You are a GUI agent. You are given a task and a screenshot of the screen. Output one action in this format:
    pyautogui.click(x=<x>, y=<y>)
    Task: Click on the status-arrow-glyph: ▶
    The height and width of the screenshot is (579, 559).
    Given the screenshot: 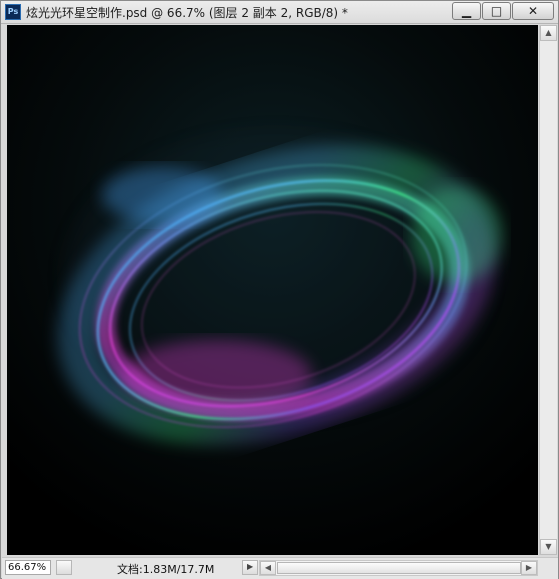 What is the action you would take?
    pyautogui.click(x=250, y=566)
    